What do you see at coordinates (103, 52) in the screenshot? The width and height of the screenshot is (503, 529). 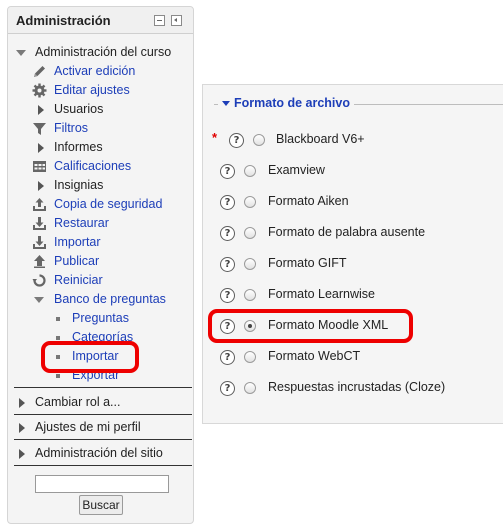 I see `course-admin-label: Administración del curso` at bounding box center [103, 52].